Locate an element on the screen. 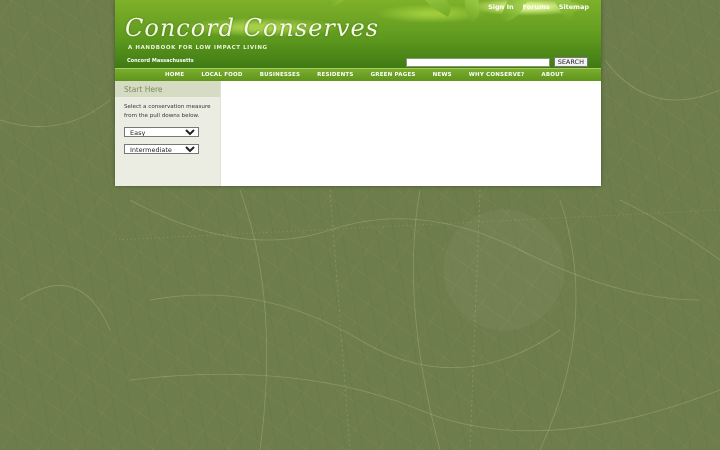 This screenshot has height=450, width=720. site-tagline: A HANDBOOK FOR LOW IMPACT LIVING is located at coordinates (198, 48).